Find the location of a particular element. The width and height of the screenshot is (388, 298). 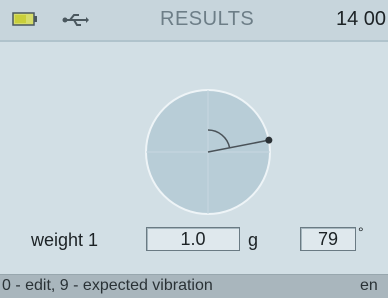

vector-end-dot is located at coordinates (269, 140).